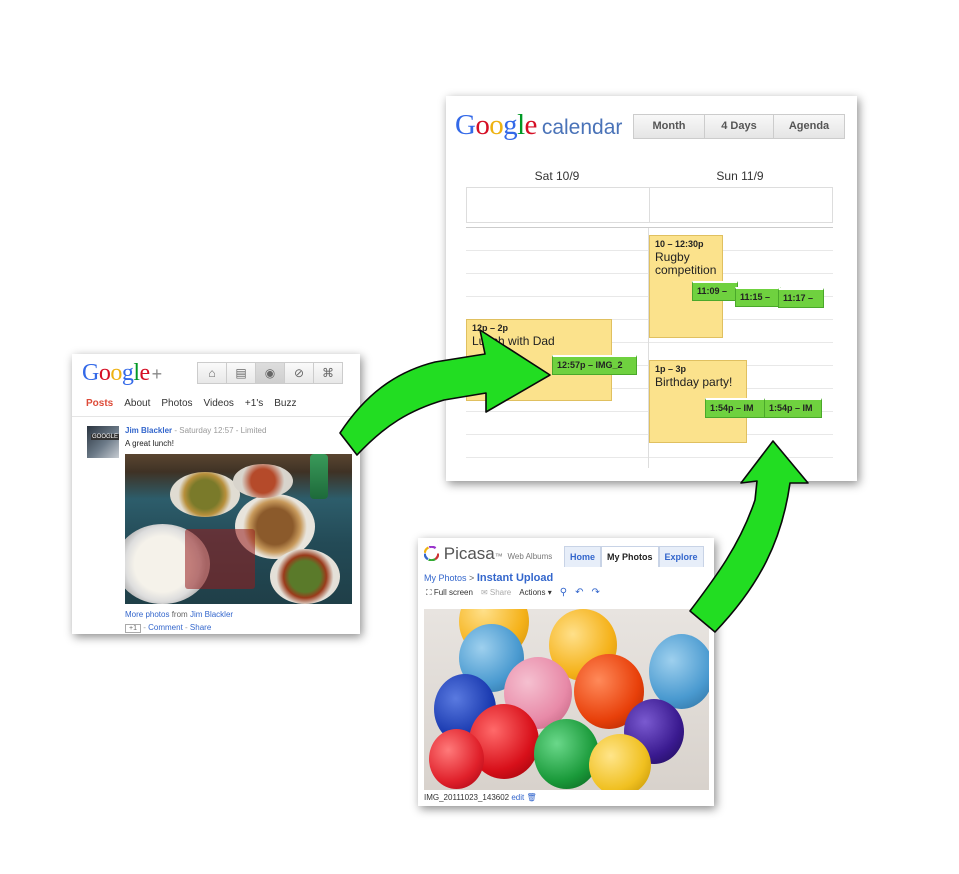  I want to click on all-day-row, so click(649, 205).